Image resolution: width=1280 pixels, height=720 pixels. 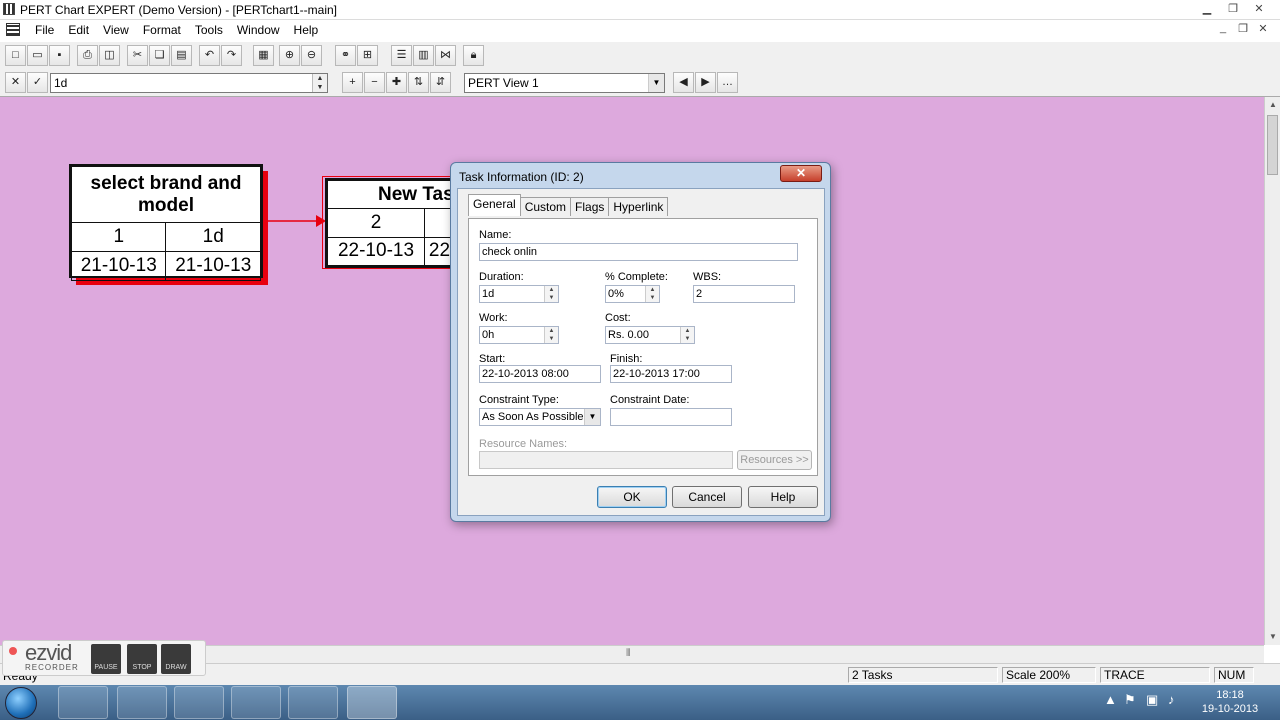 I want to click on menu-view: View, so click(x=116, y=30).